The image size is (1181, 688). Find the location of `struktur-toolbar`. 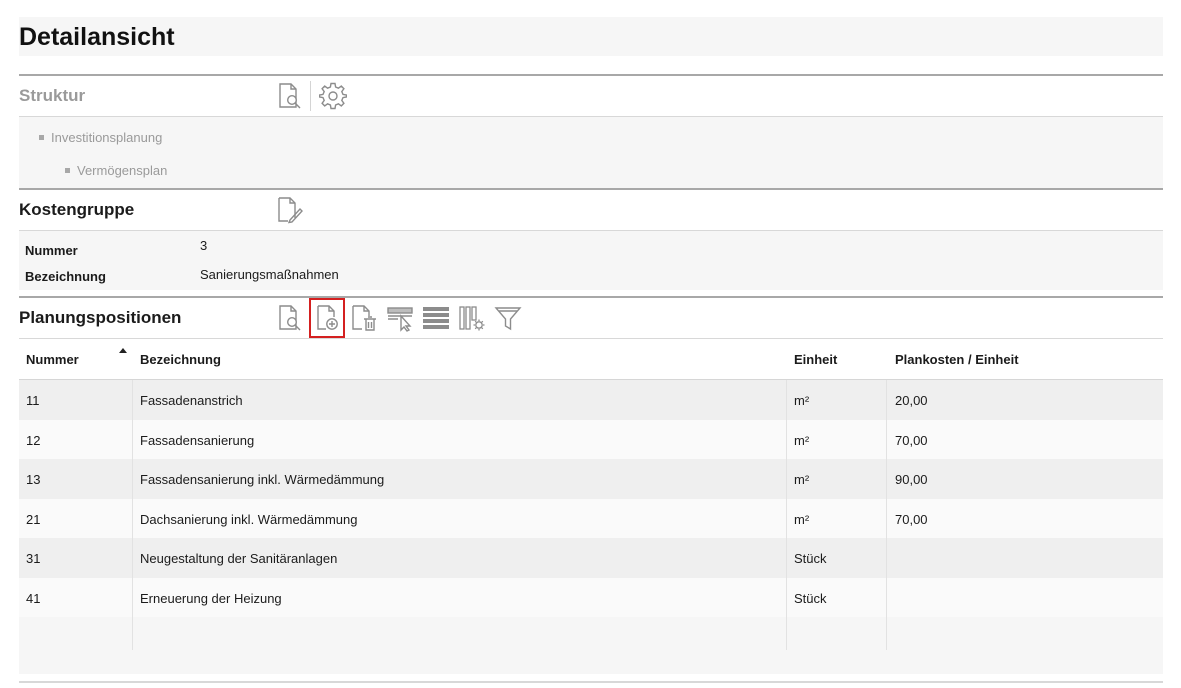

struktur-toolbar is located at coordinates (311, 96).